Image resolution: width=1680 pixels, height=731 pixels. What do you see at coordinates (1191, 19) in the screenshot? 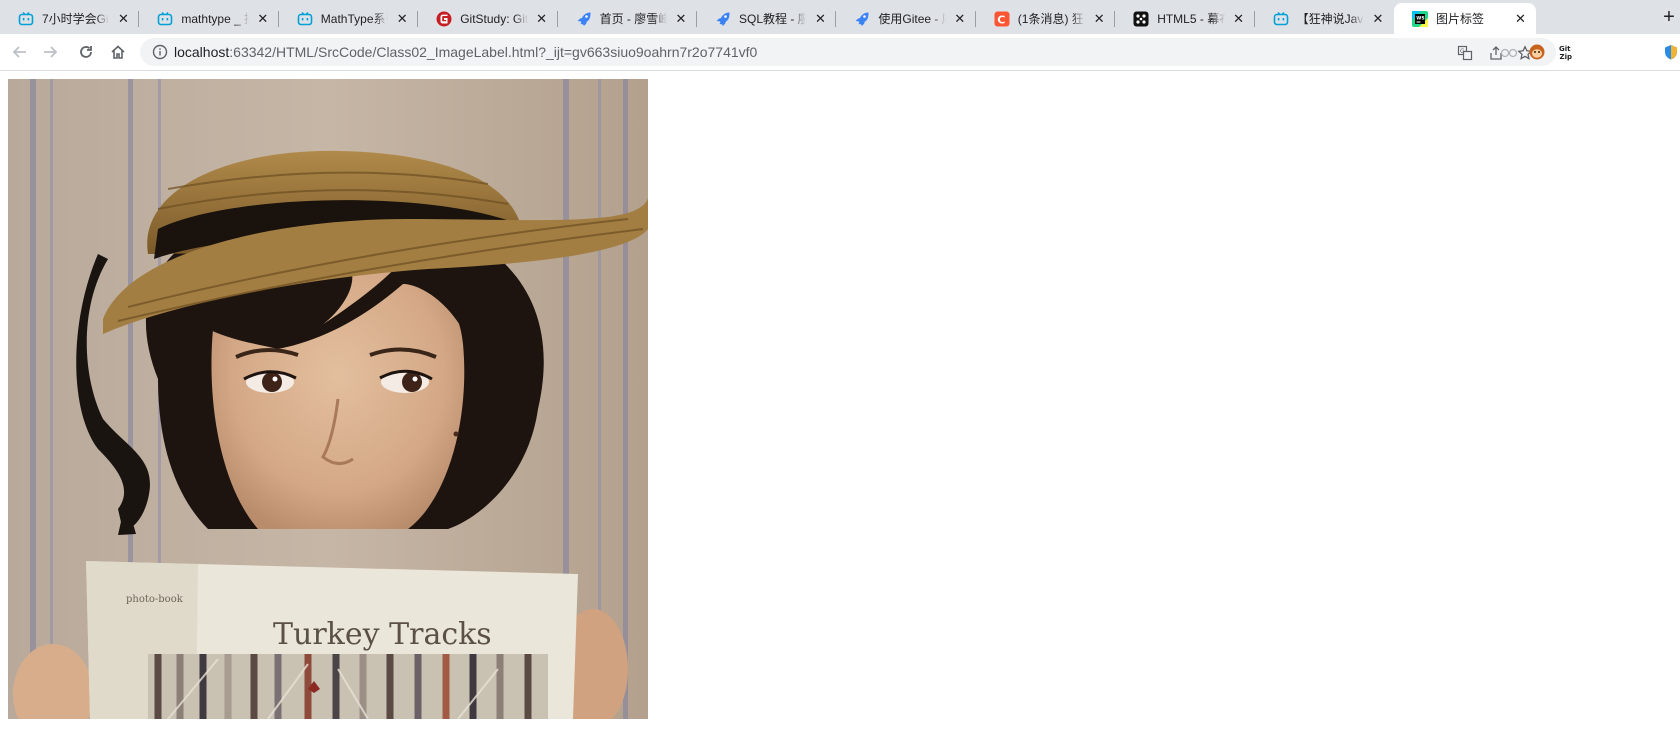
I see `tab-title: HTML5 - 幕布` at bounding box center [1191, 19].